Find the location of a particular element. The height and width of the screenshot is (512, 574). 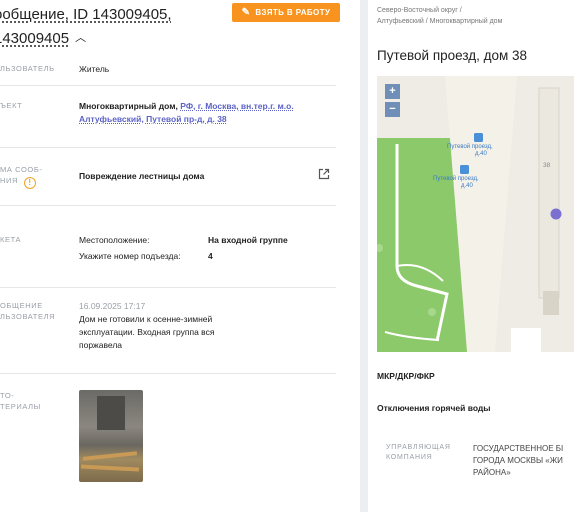

map-house-number: 38 is located at coordinates (547, 165).